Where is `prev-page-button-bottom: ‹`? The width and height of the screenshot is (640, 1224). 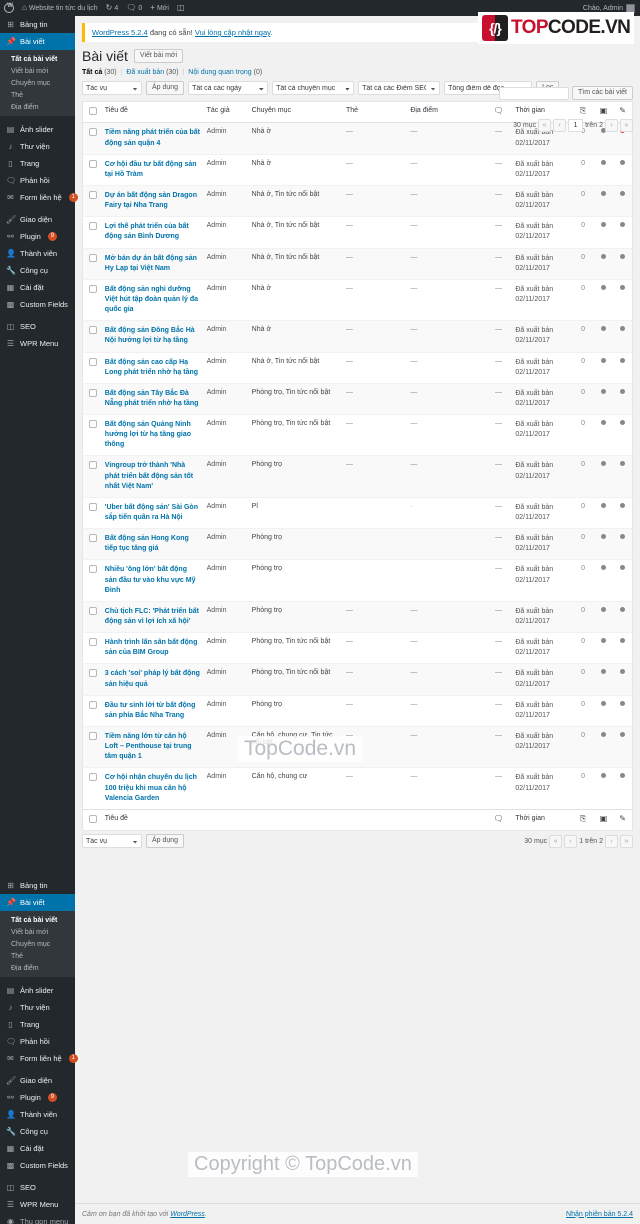 prev-page-button-bottom: ‹ is located at coordinates (571, 841).